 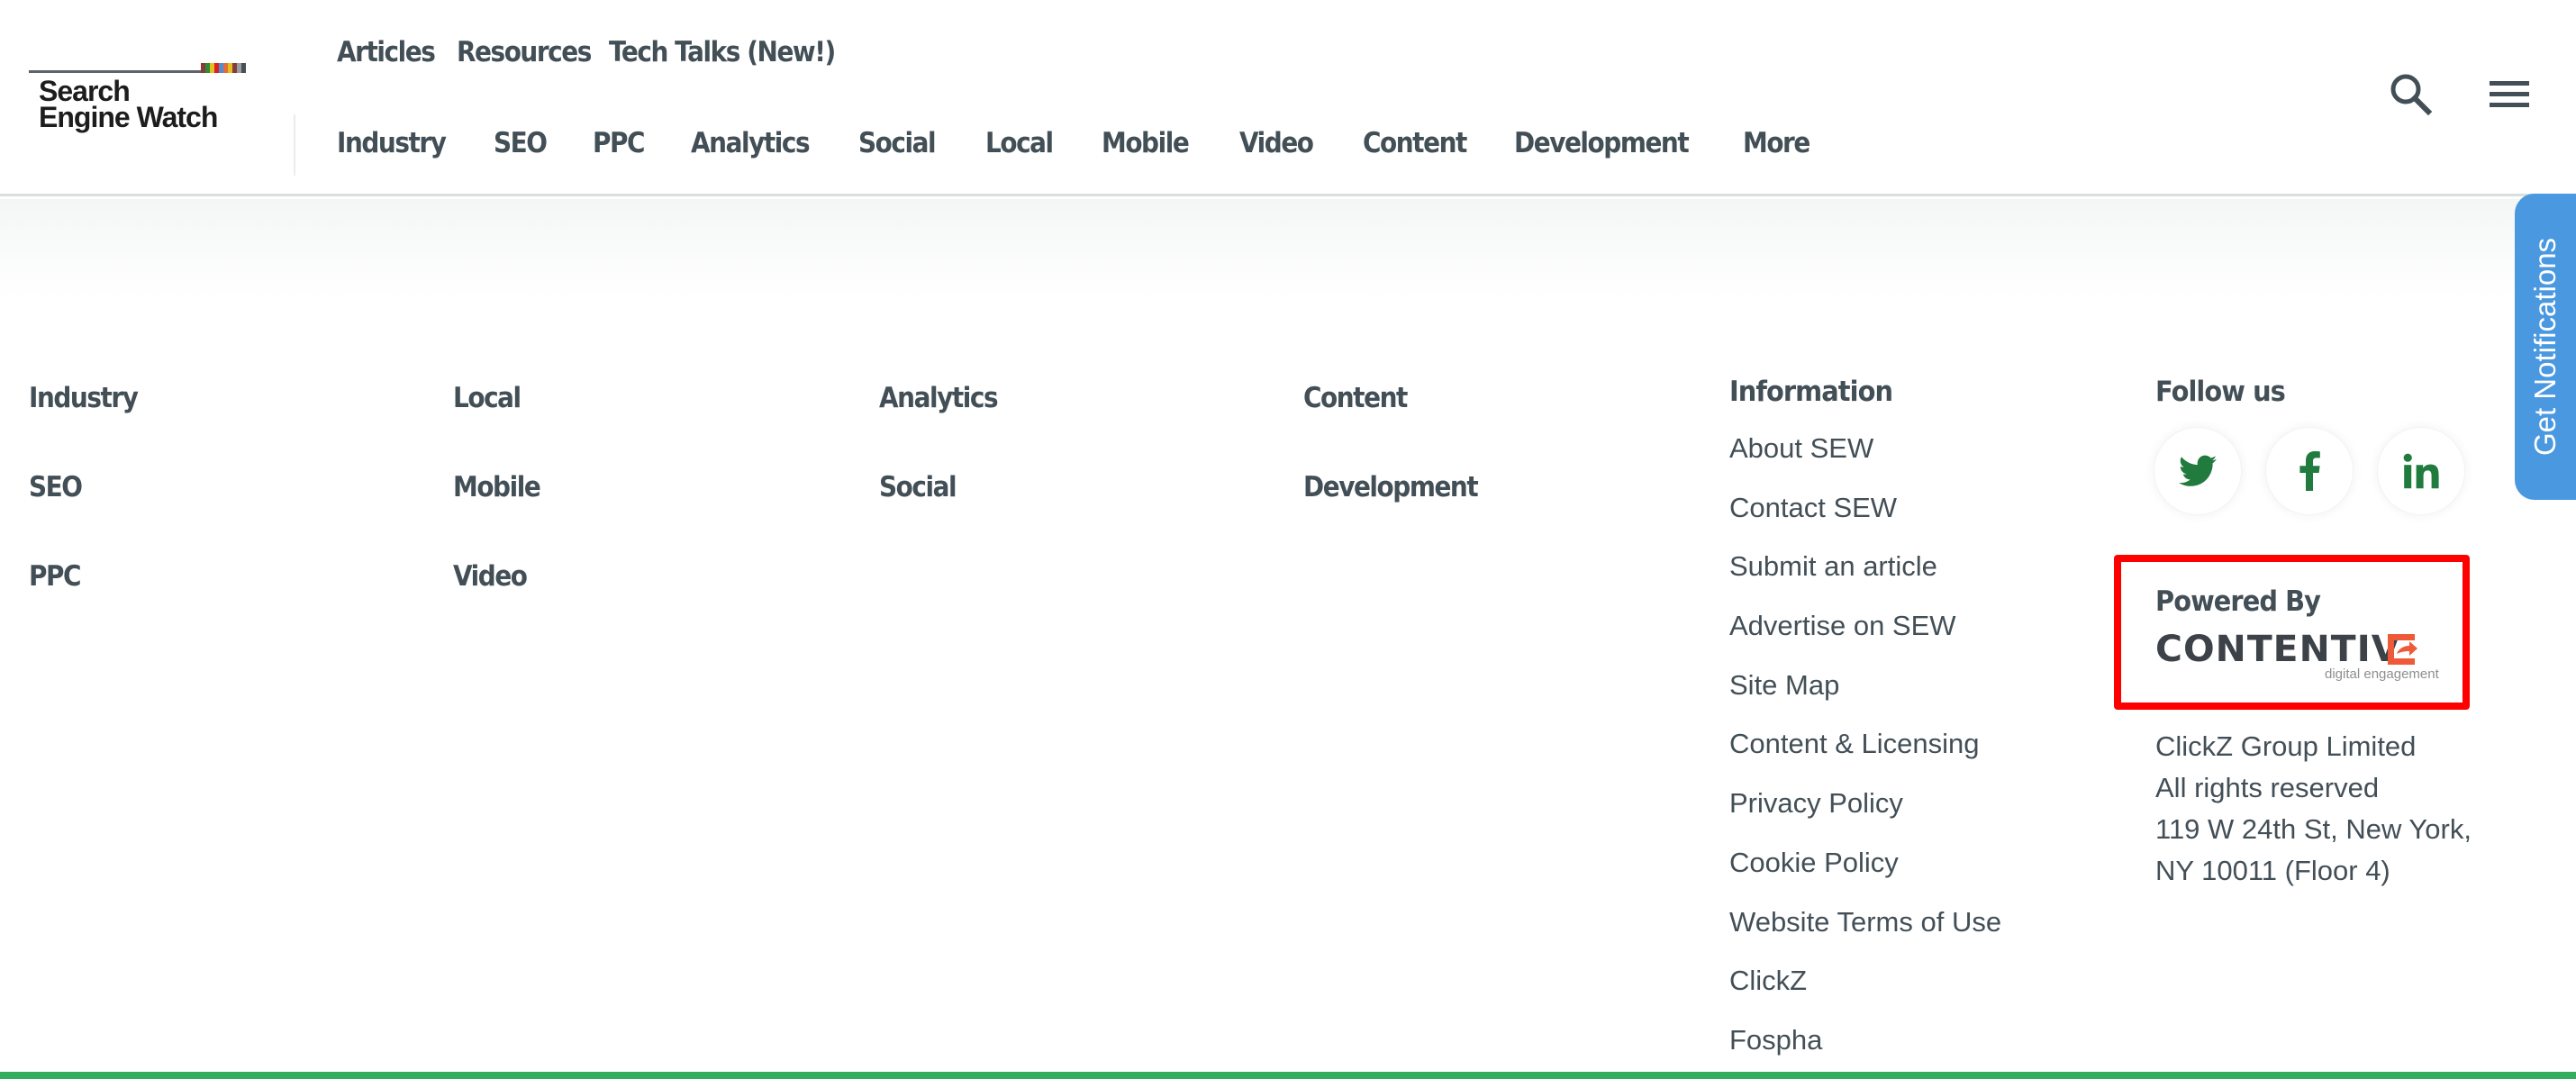 I want to click on nav-industry: Industry, so click(x=407, y=143).